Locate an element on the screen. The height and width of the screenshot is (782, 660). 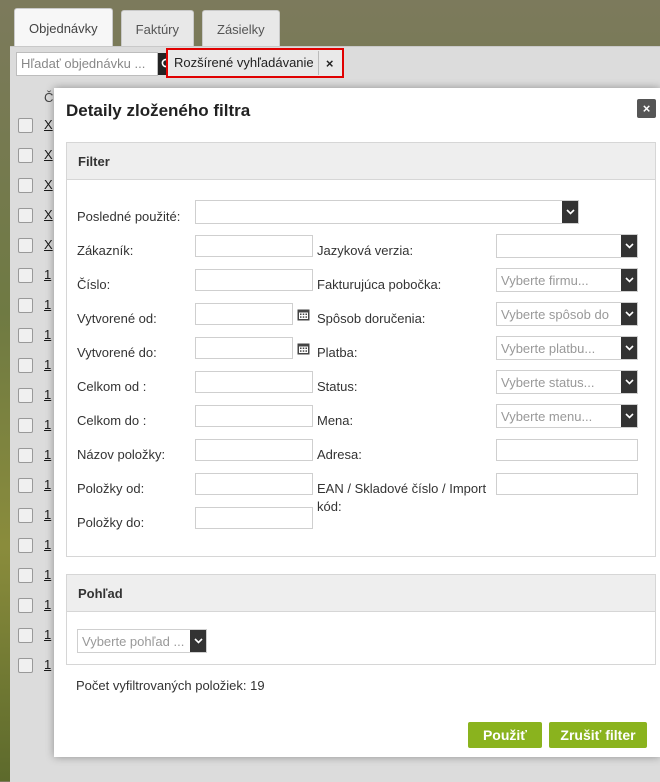
ean-label: EAN / Skladové číslo / Import is located at coordinates (402, 488).